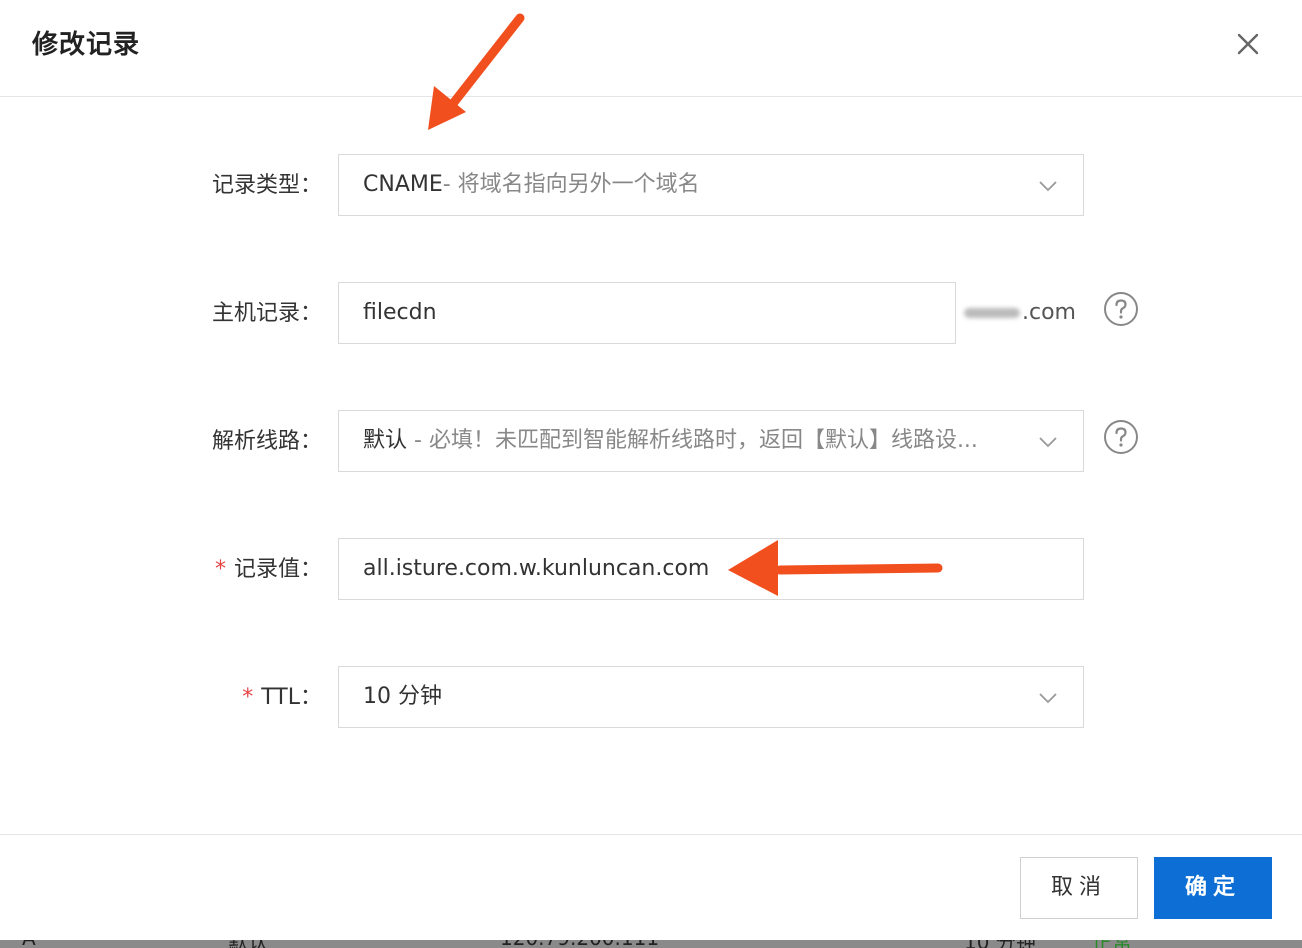 The image size is (1302, 948). I want to click on ttl-row: * TTL： 10 分钟, so click(651, 698).